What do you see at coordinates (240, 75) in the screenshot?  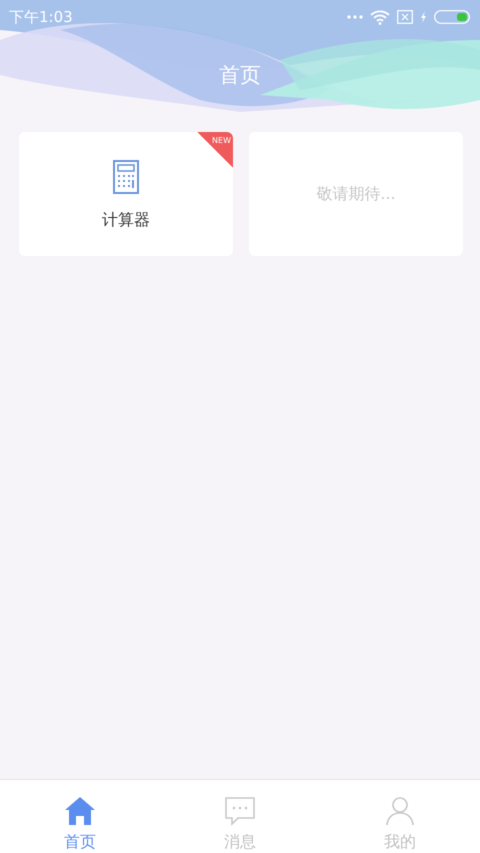 I see `page-title: 首页` at bounding box center [240, 75].